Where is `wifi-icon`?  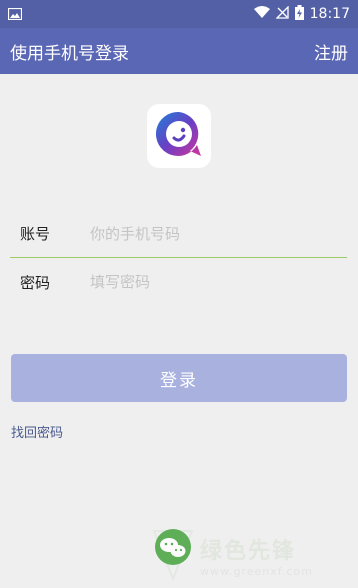
wifi-icon is located at coordinates (261, 14).